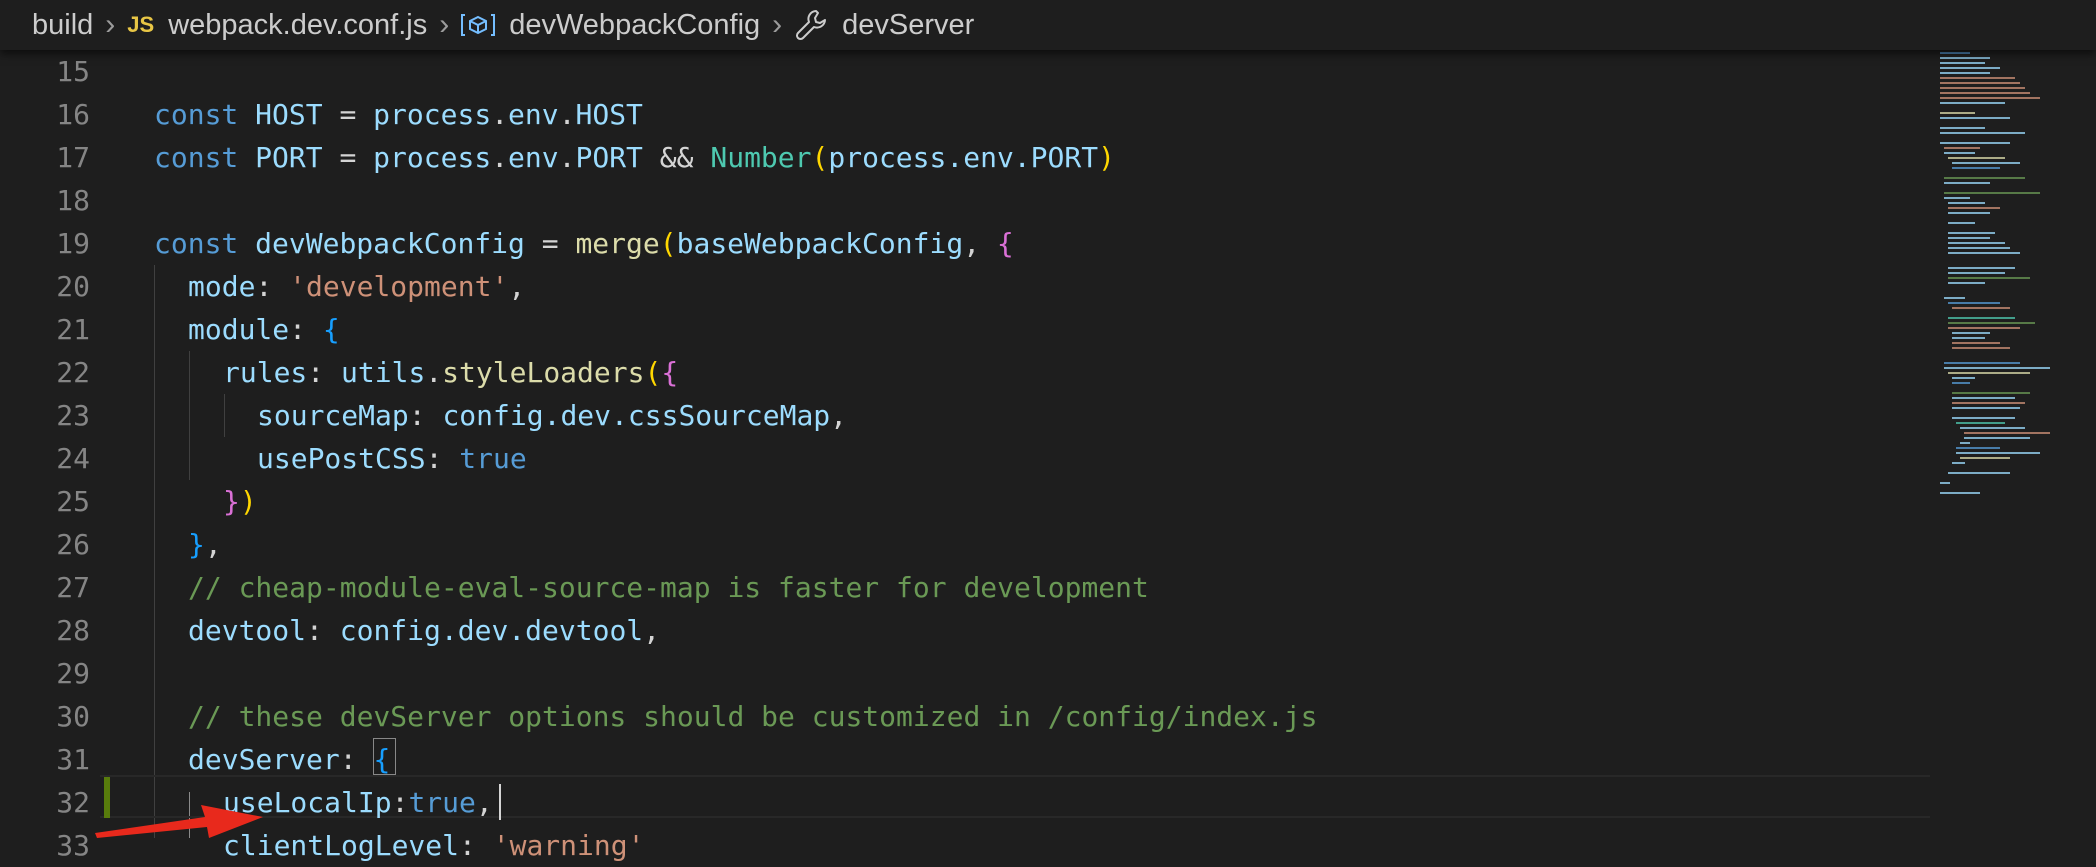 Image resolution: width=2096 pixels, height=867 pixels. I want to click on line-number: 17, so click(73, 157).